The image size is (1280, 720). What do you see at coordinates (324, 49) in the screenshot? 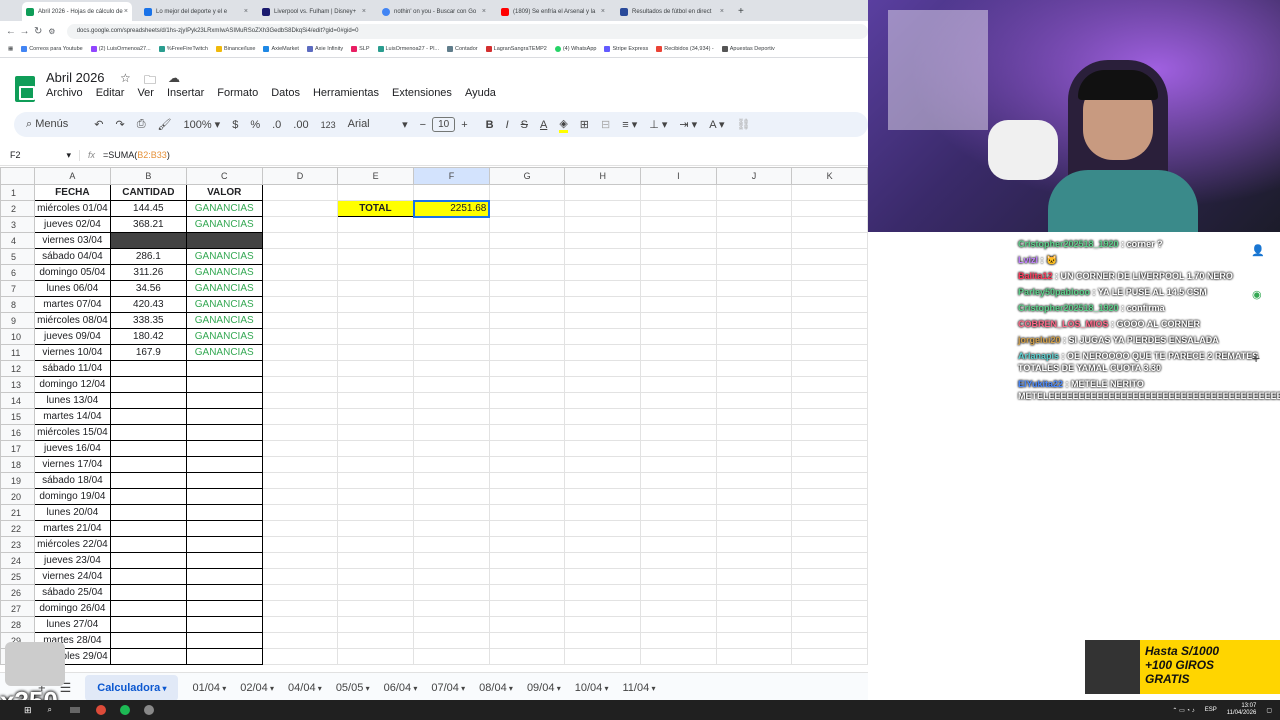
I see `bookmark-item: Axie Infinity` at bounding box center [324, 49].